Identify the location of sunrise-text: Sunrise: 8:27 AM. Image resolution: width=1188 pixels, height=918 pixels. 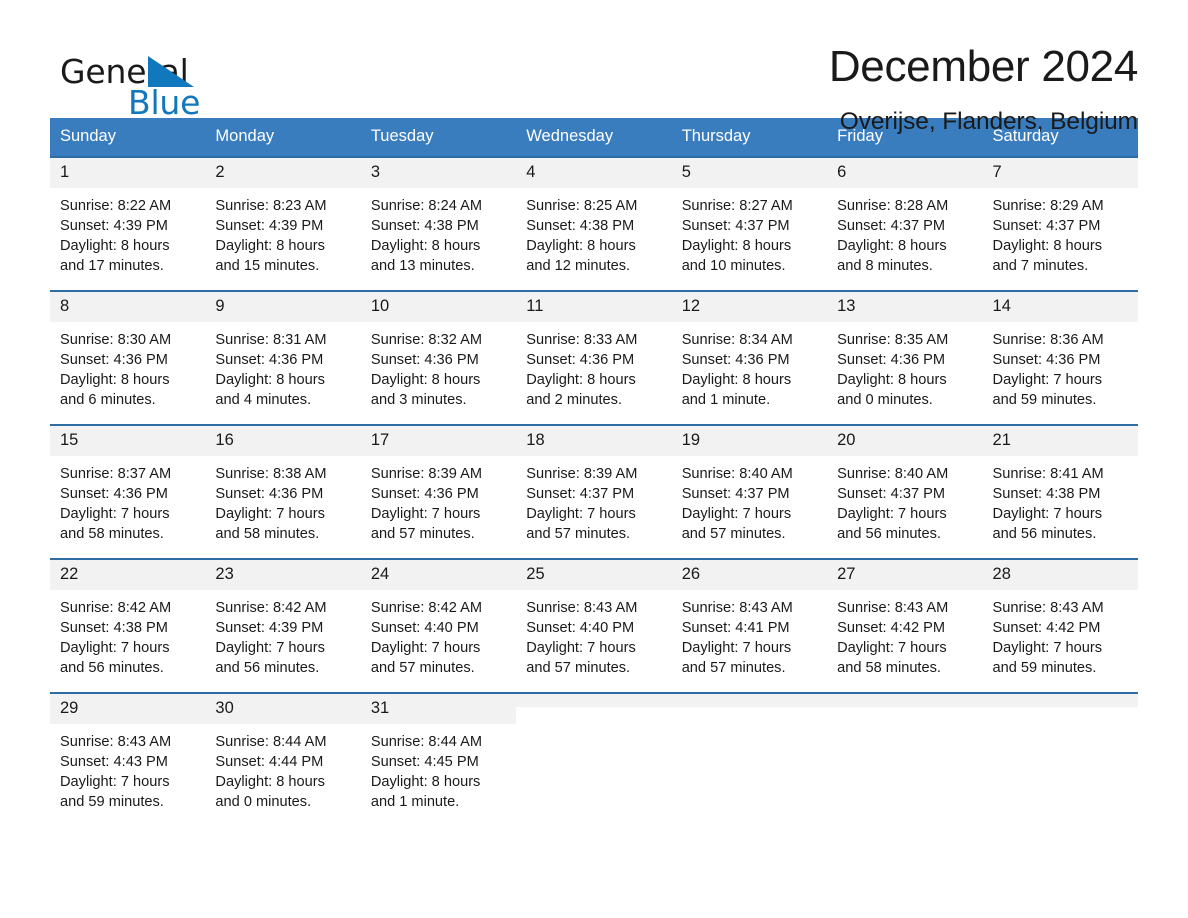
(737, 205).